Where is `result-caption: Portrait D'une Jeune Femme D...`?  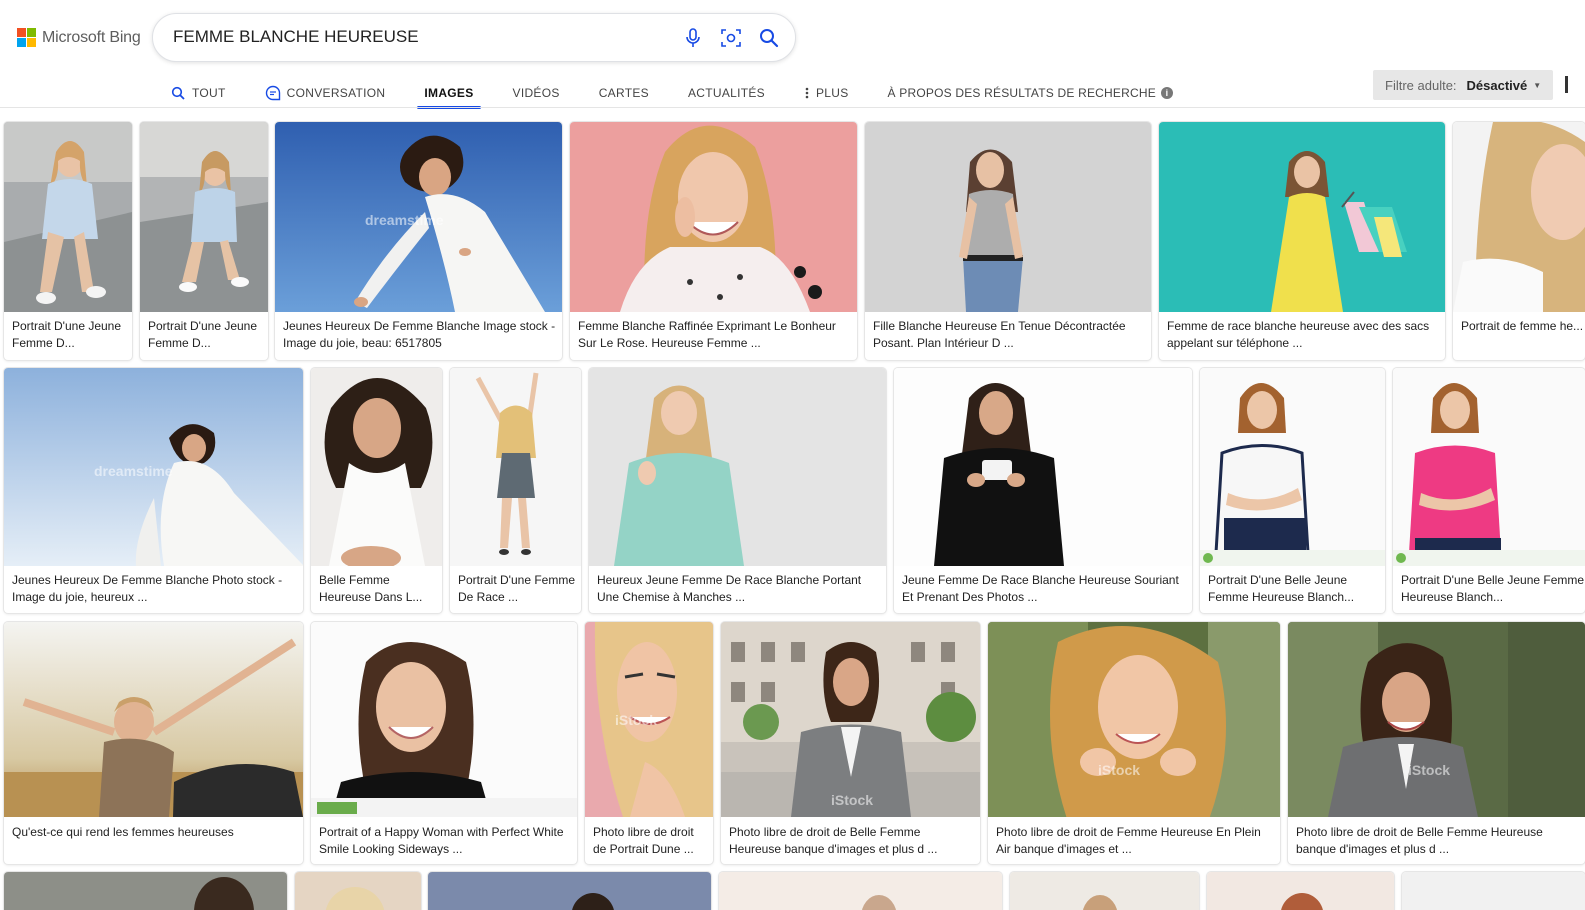
result-caption: Portrait D'une Jeune Femme D... is located at coordinates (203, 334).